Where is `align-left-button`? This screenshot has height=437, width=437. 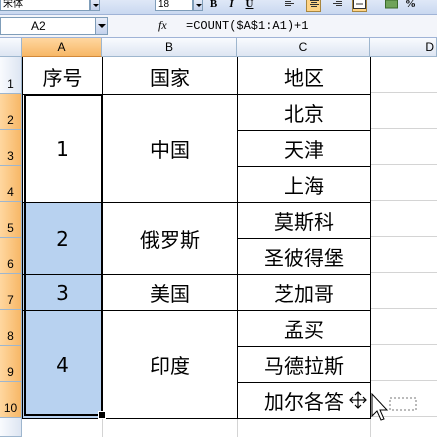
align-left-button is located at coordinates (289, 6).